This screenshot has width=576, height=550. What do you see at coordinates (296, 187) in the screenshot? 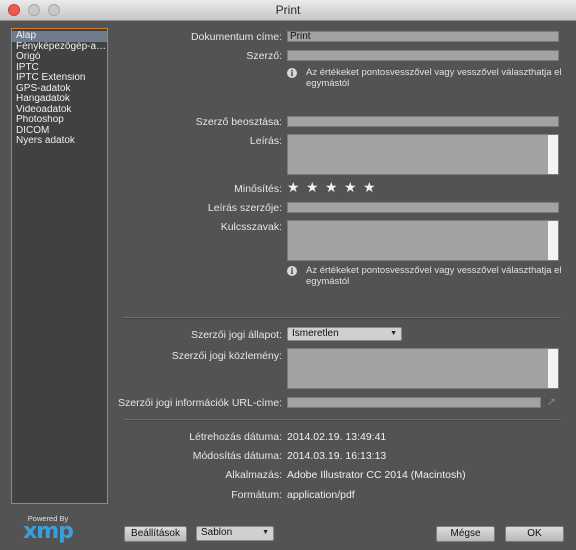
I see `rating-star-1-icon: ★` at bounding box center [296, 187].